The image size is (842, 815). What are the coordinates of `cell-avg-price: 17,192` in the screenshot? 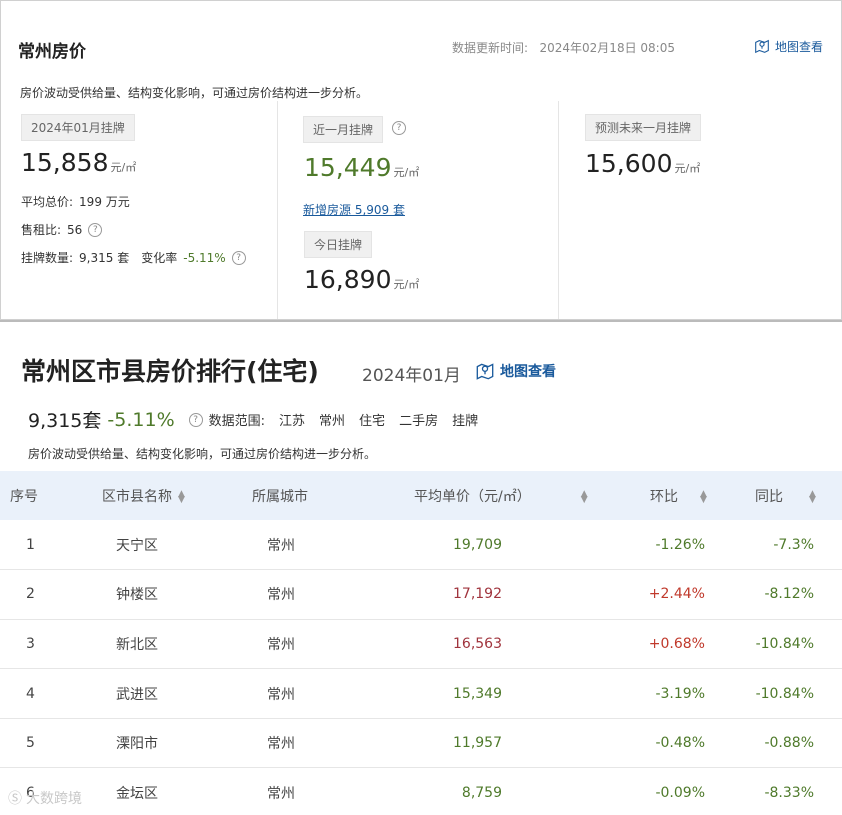 It's located at (495, 594).